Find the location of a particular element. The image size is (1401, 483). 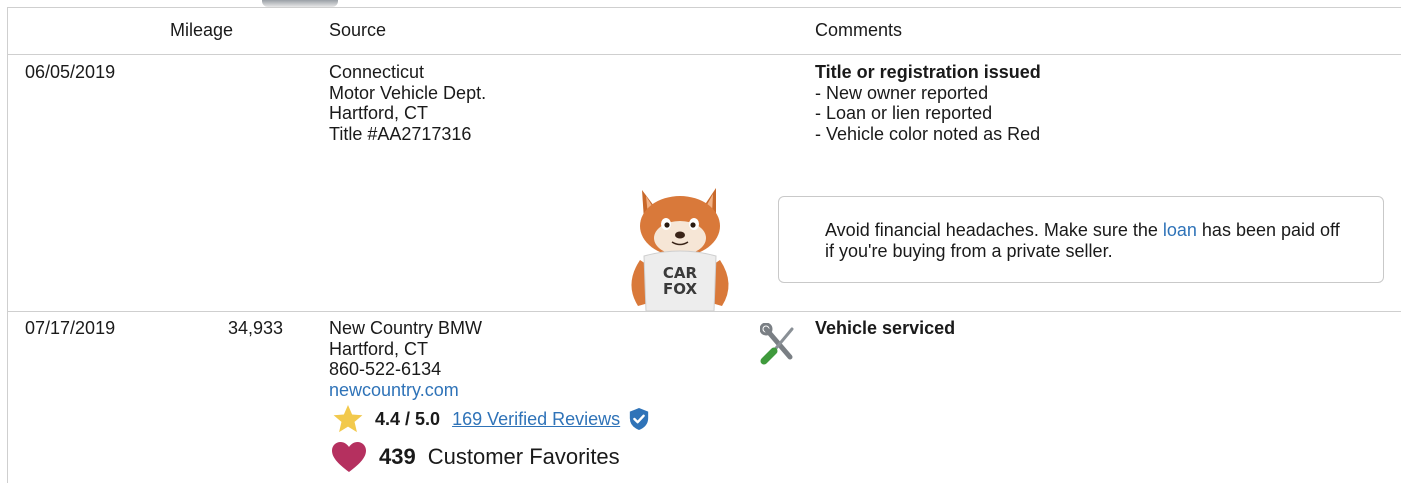

star-icon is located at coordinates (348, 419).